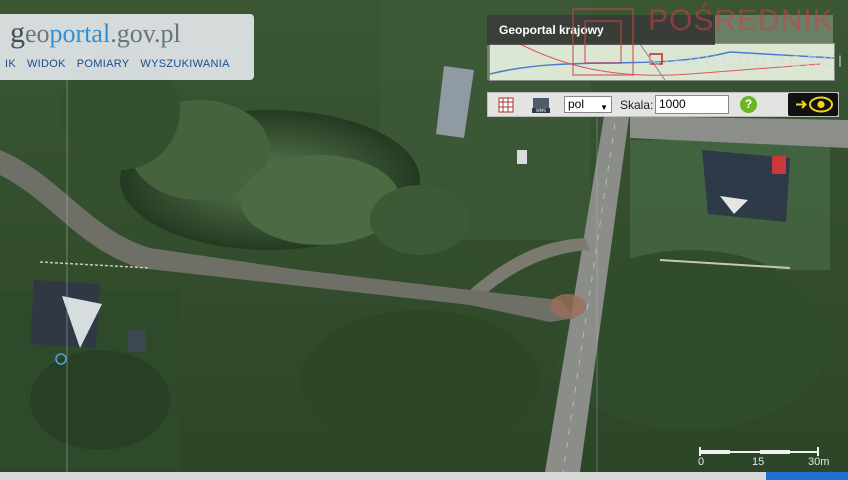 The image size is (848, 480). Describe the element at coordinates (184, 64) in the screenshot. I see `menu-item-wyszukiwania: WYSZUKIWANIA` at that location.